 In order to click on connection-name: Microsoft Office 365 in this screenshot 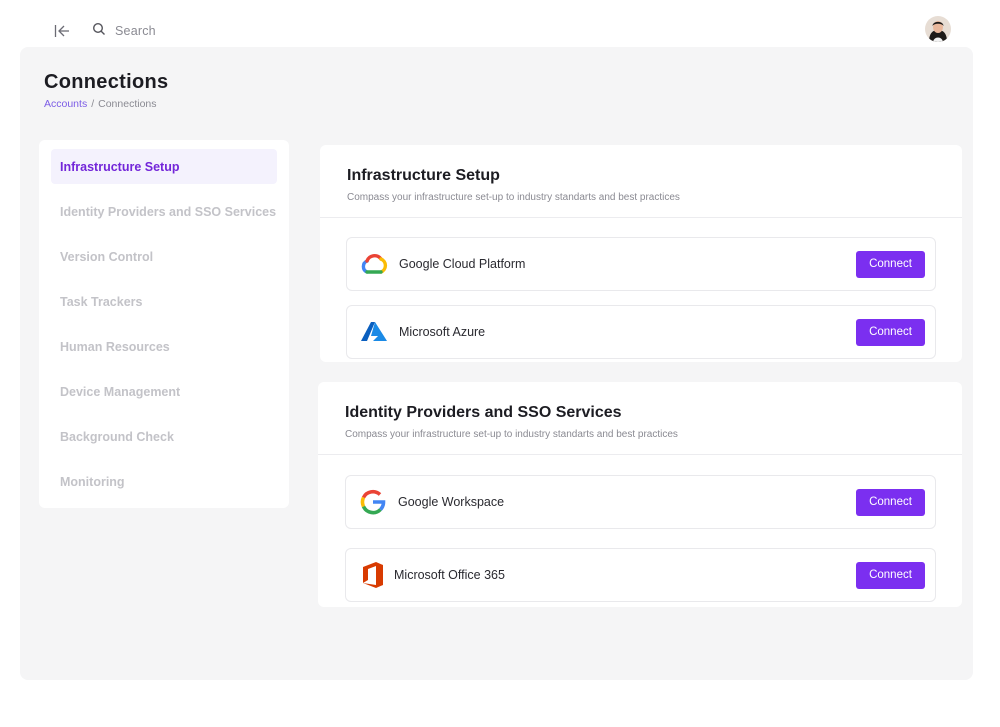, I will do `click(449, 575)`.